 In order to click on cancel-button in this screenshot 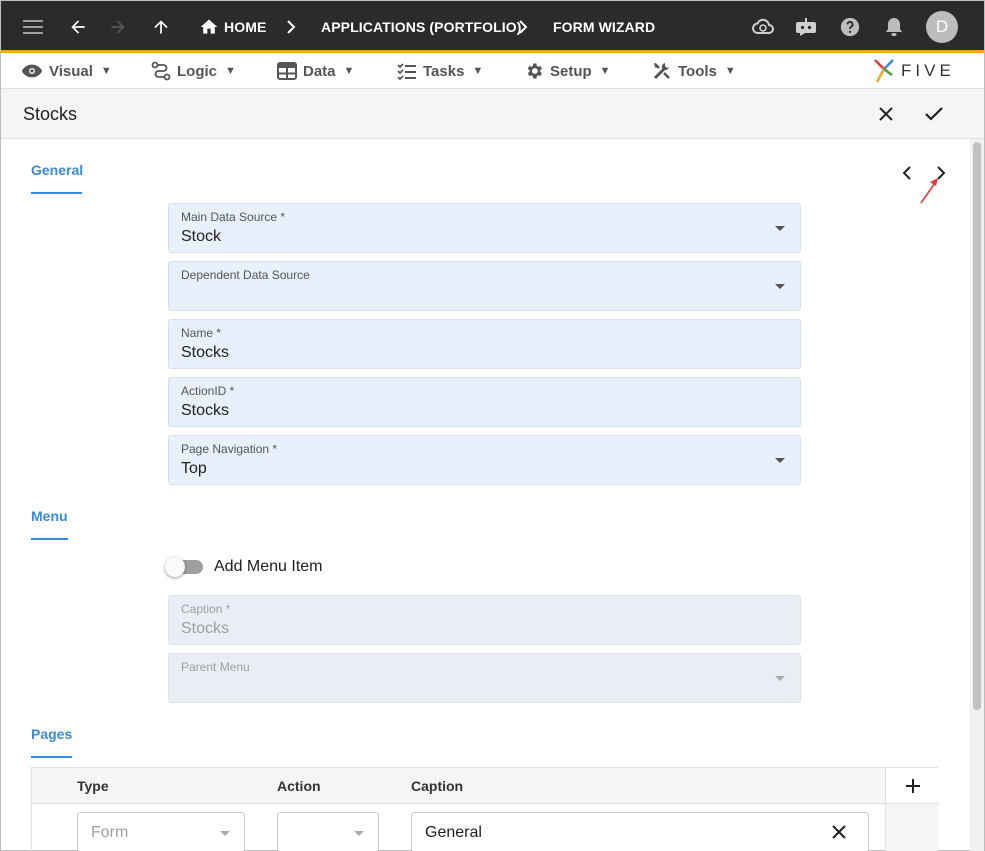, I will do `click(886, 114)`.